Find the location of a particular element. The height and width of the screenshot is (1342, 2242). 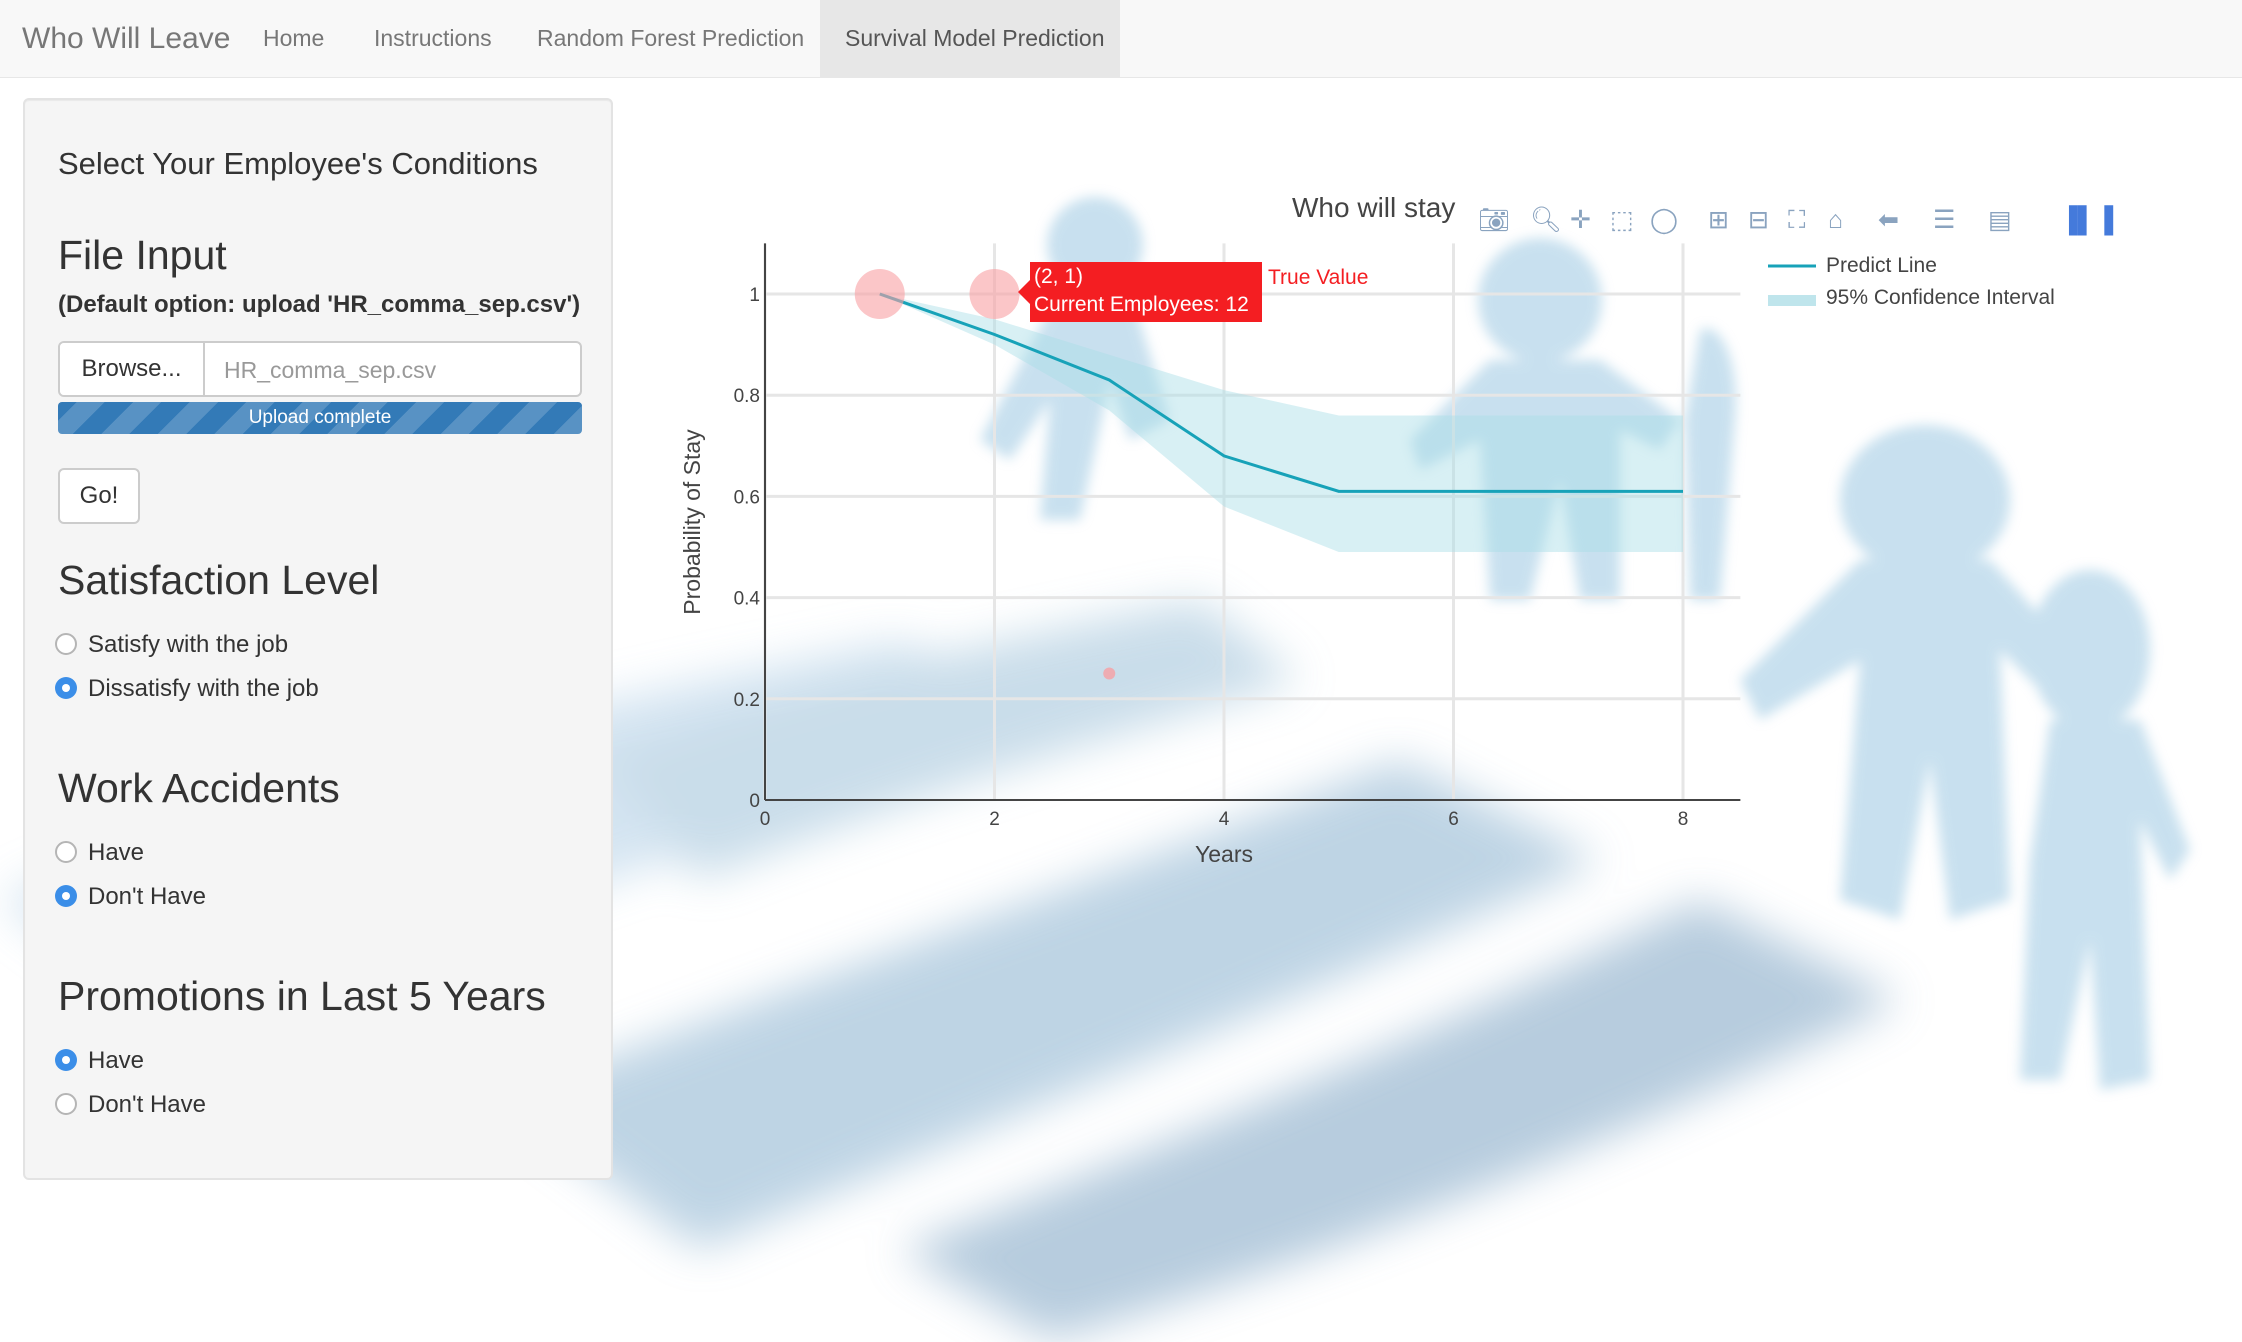

y-tick-label: 0 is located at coordinates (754, 801).